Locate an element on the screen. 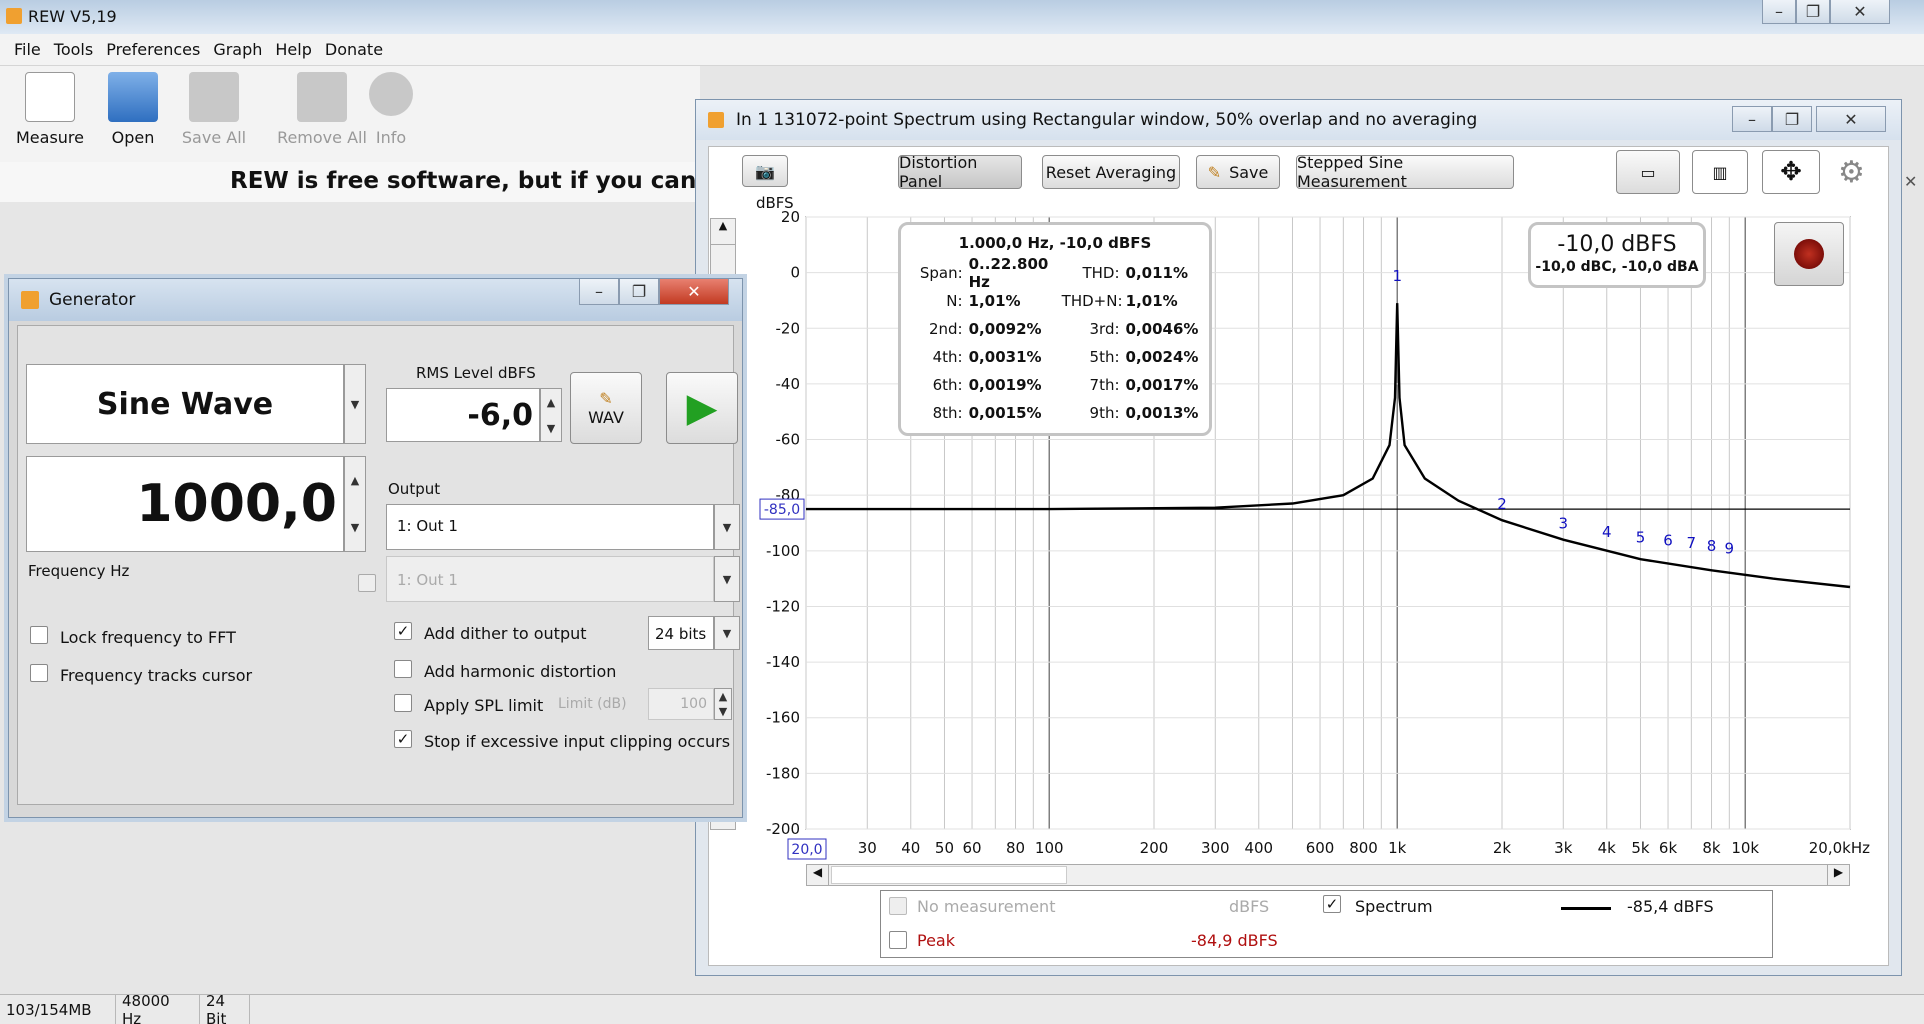  spec-minimize-button: – is located at coordinates (1752, 119).